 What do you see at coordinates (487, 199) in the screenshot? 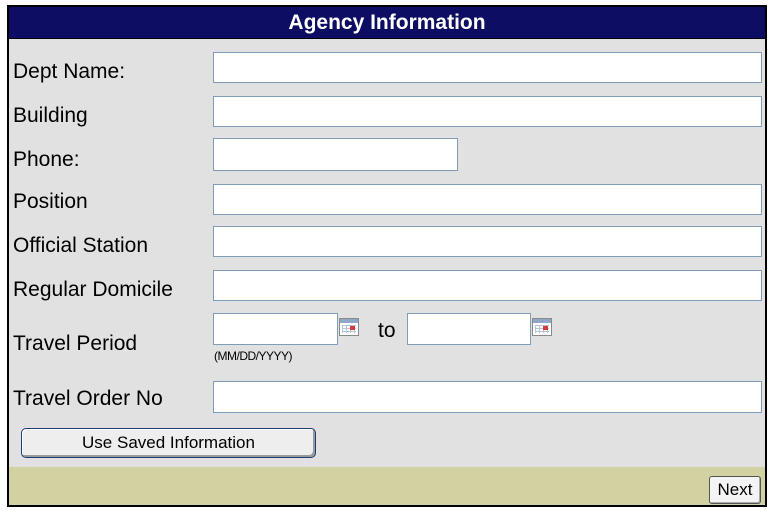
I see `position-input` at bounding box center [487, 199].